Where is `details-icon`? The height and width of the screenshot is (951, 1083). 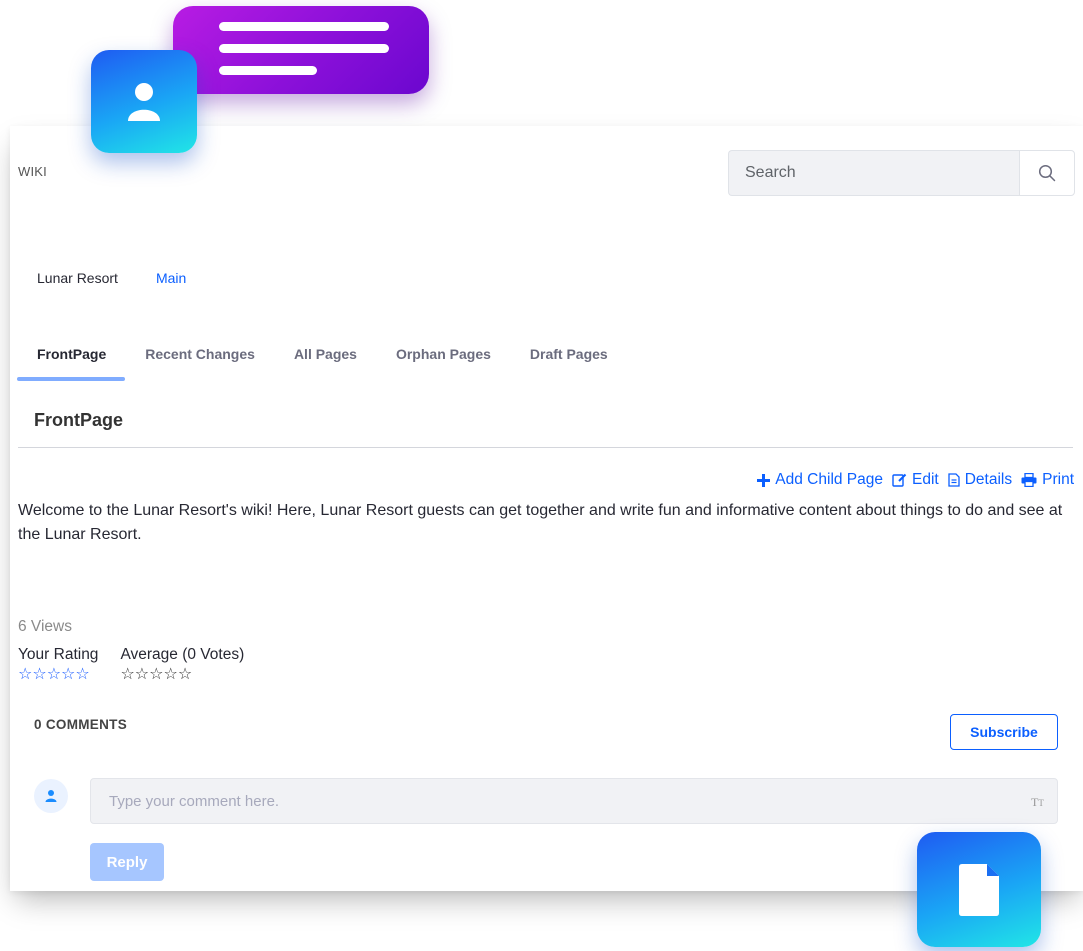
details-icon is located at coordinates (954, 480).